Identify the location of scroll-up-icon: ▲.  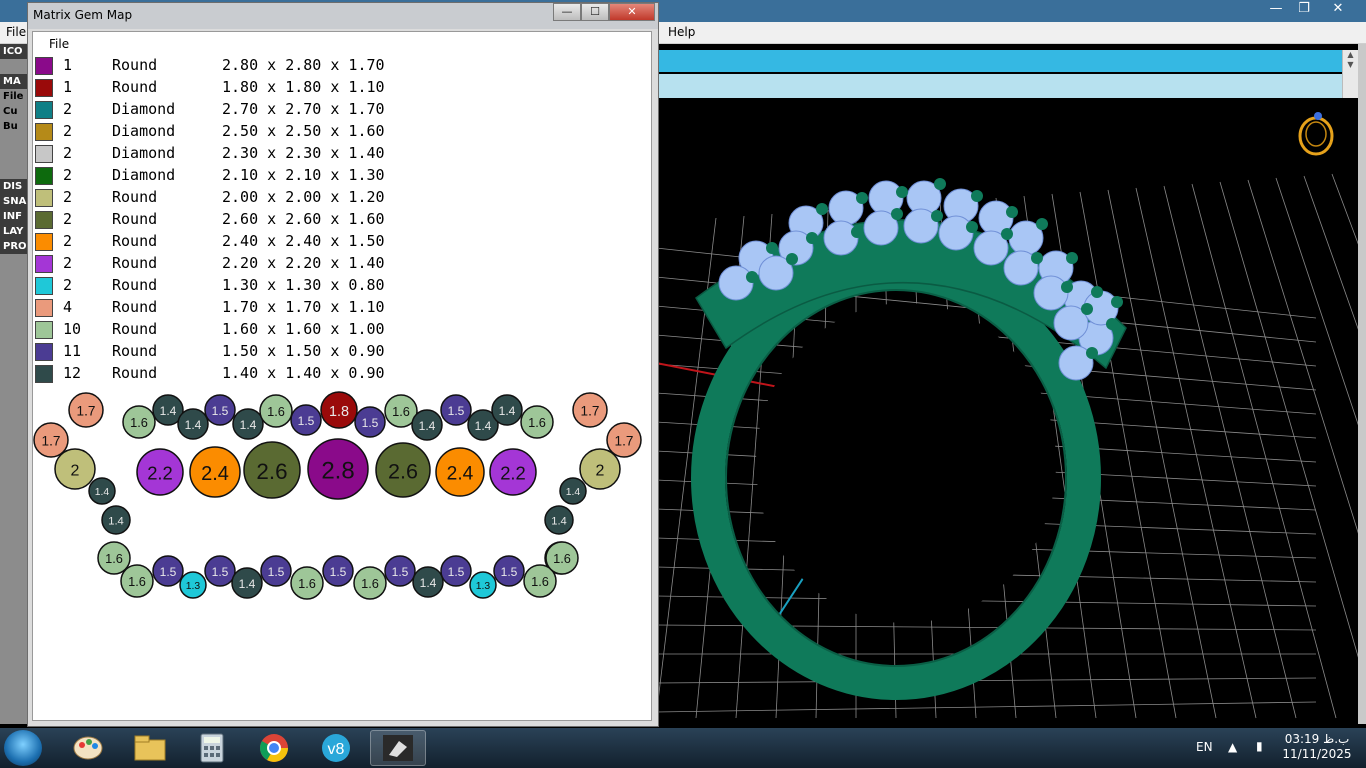
(1350, 55).